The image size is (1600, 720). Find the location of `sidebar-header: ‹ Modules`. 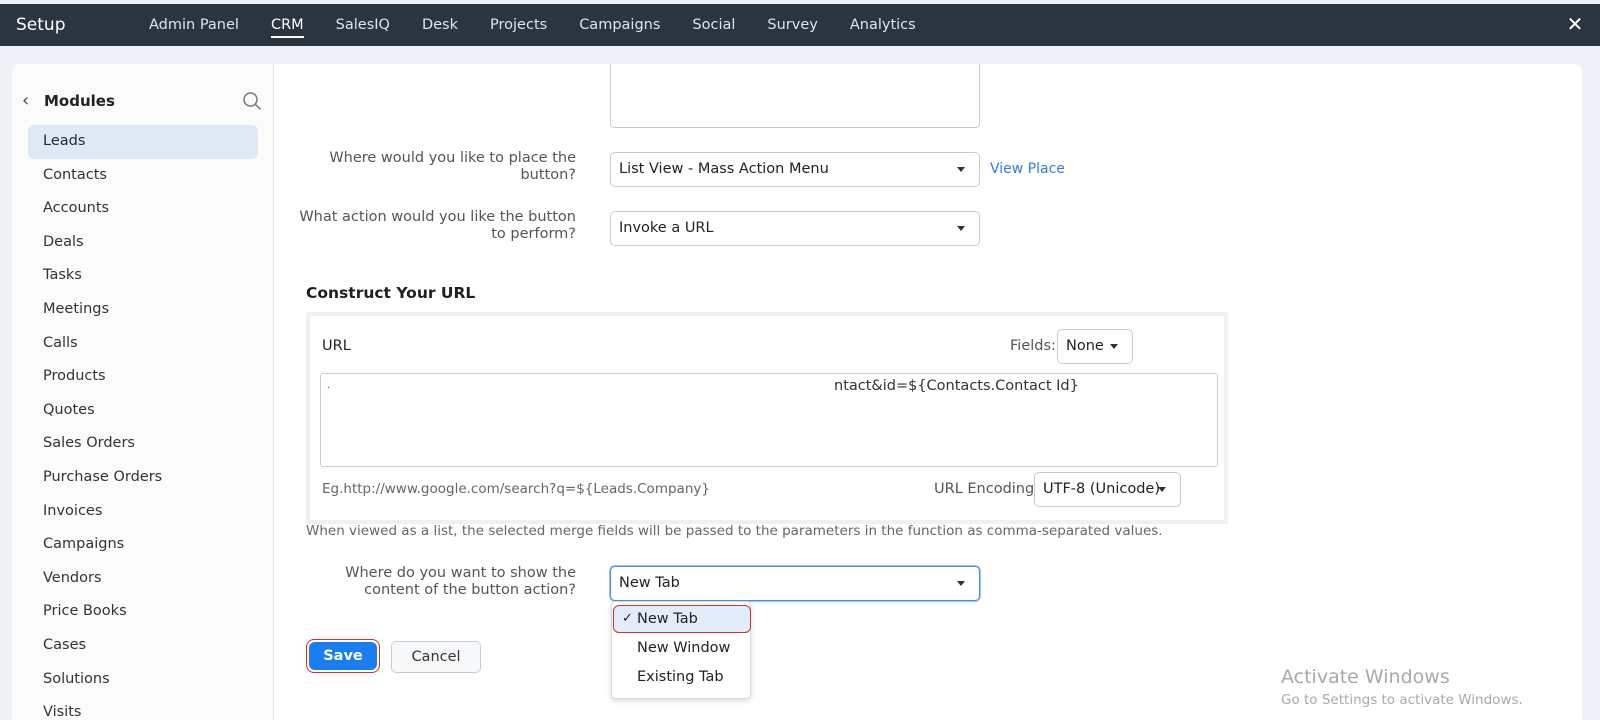

sidebar-header: ‹ Modules is located at coordinates (142, 102).